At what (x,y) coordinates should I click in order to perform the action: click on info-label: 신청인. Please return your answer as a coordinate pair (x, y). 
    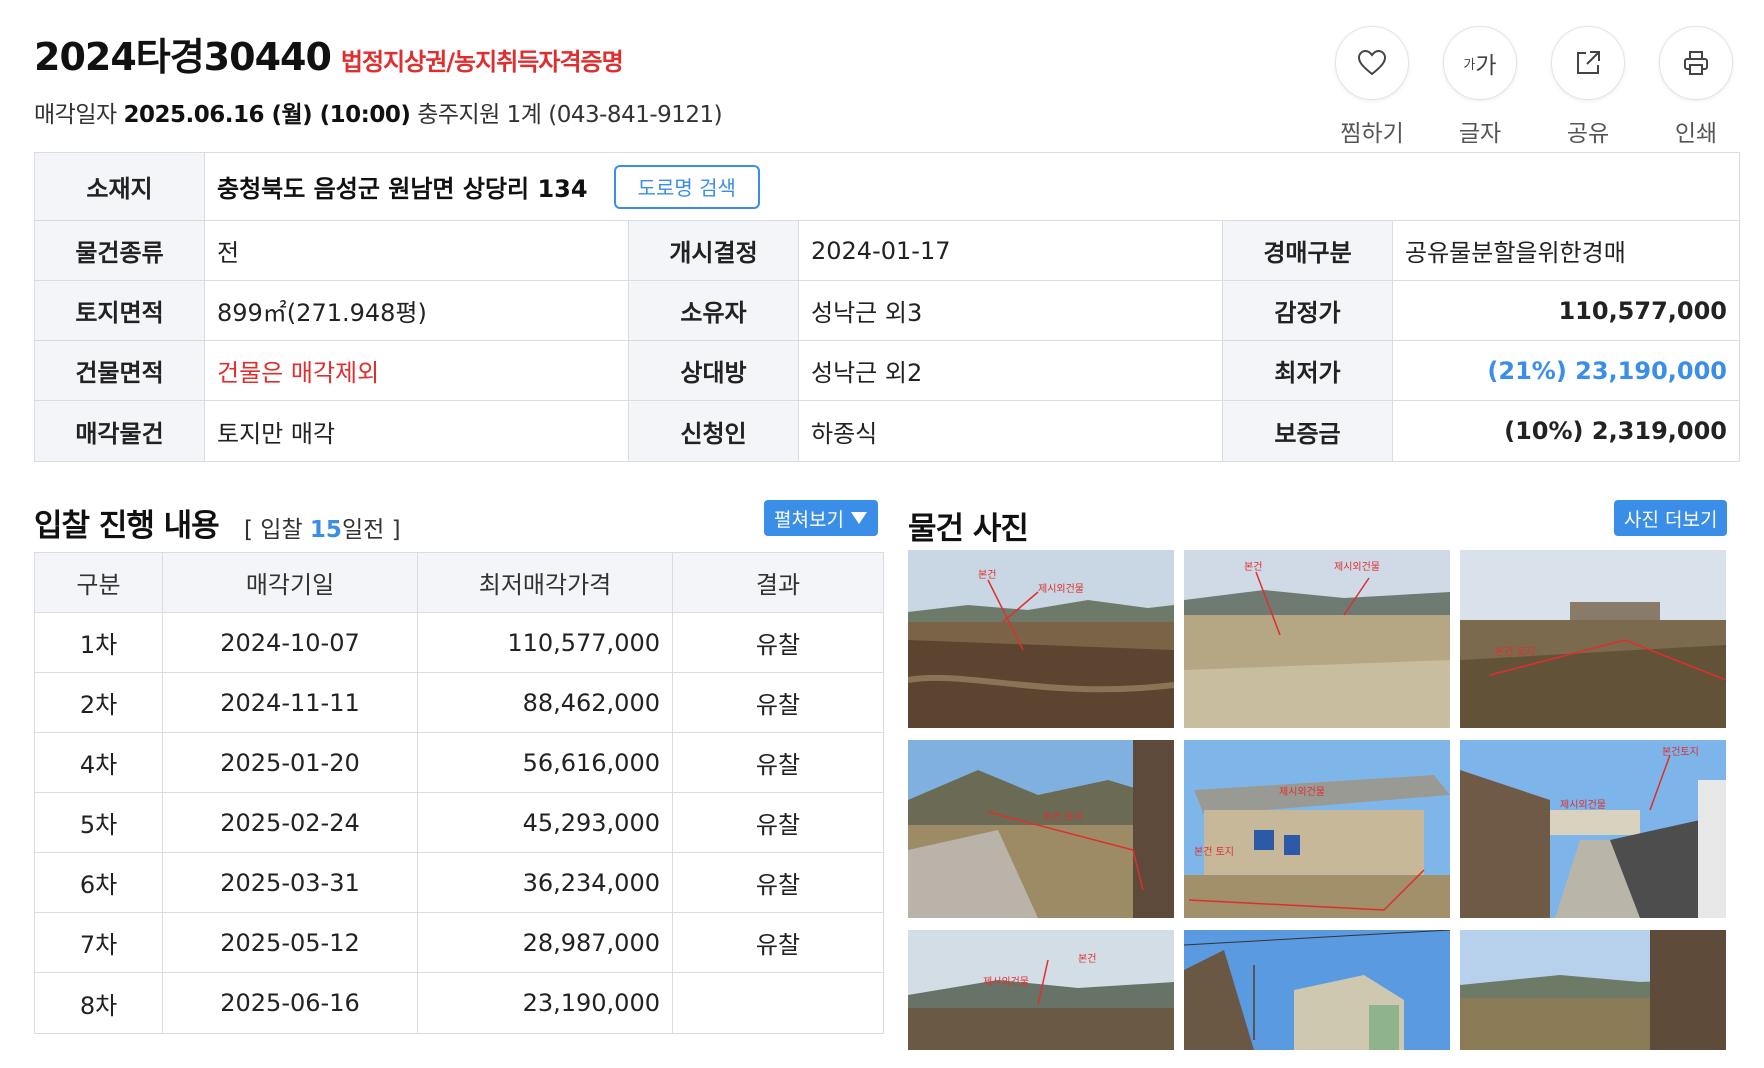
    Looking at the image, I should click on (714, 431).